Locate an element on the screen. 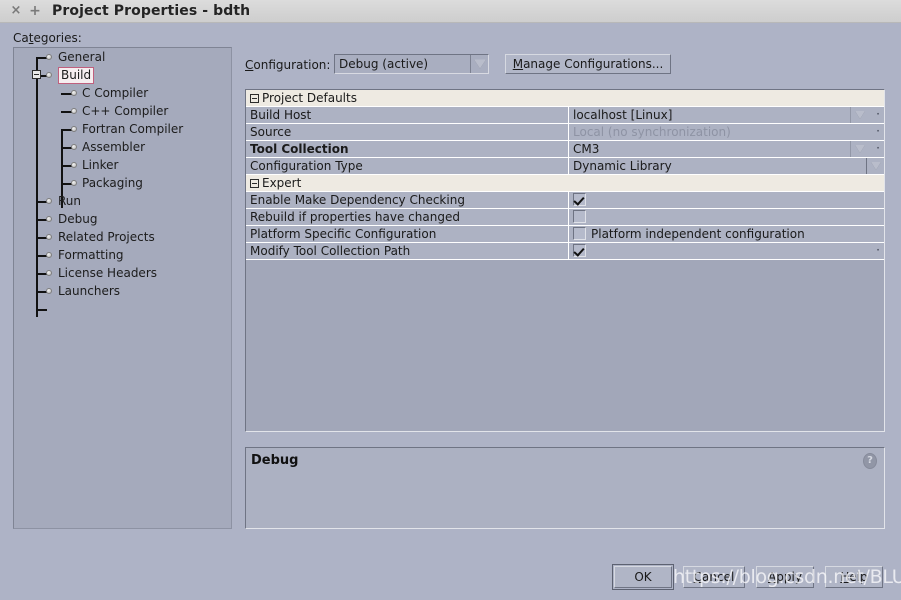 The width and height of the screenshot is (901, 600). sidebar-item-cpp-compiler: C++ Compiler is located at coordinates (122, 111).